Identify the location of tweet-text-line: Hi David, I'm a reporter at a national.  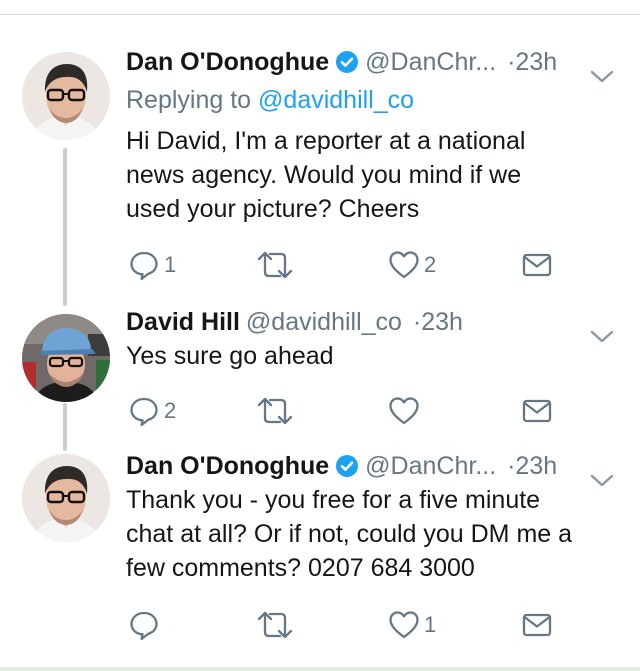
(326, 141).